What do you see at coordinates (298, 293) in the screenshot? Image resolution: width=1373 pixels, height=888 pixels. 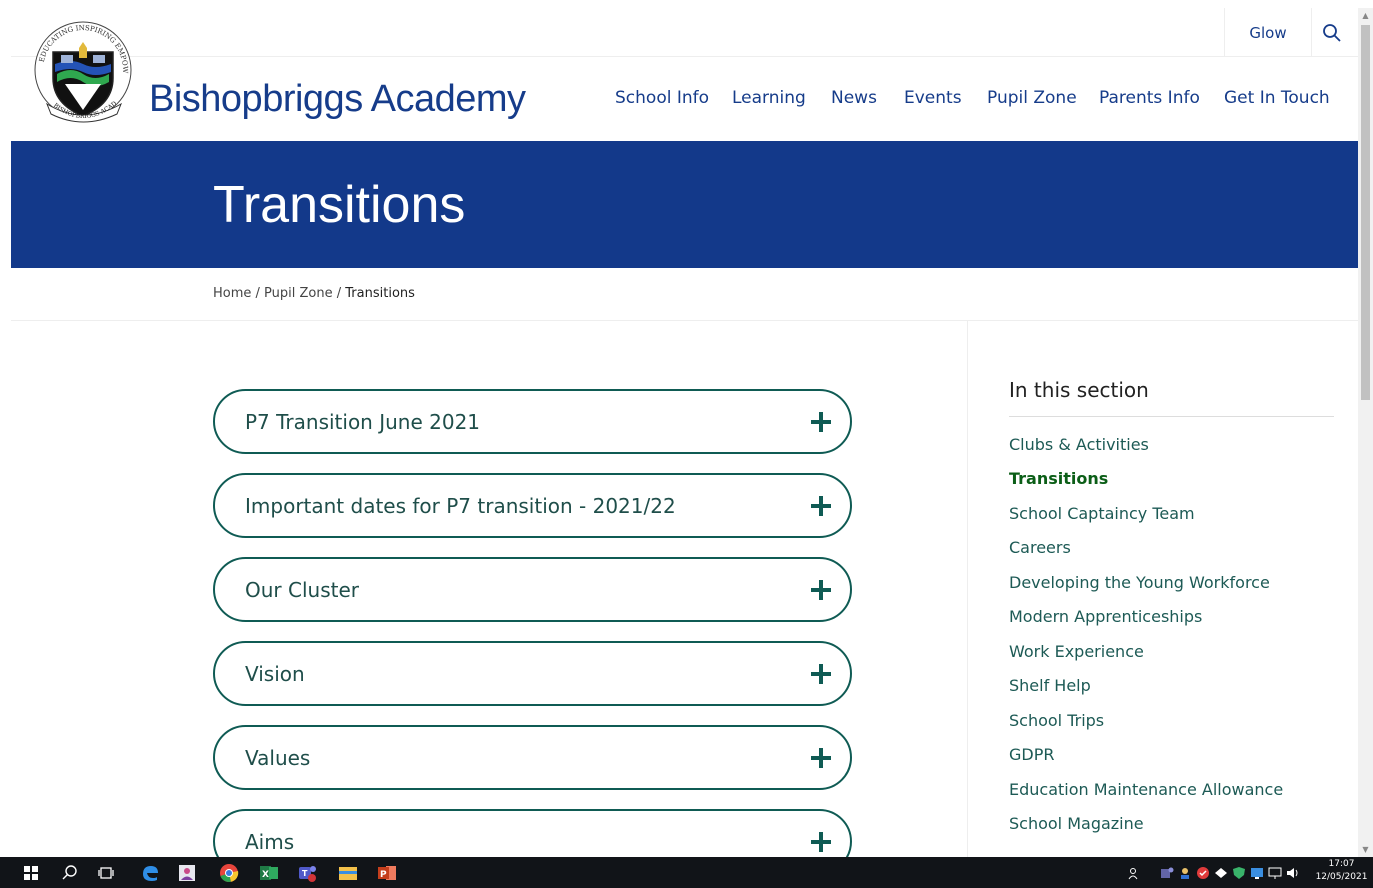 I see `breadcrumb-pupil-zone: Pupil Zone` at bounding box center [298, 293].